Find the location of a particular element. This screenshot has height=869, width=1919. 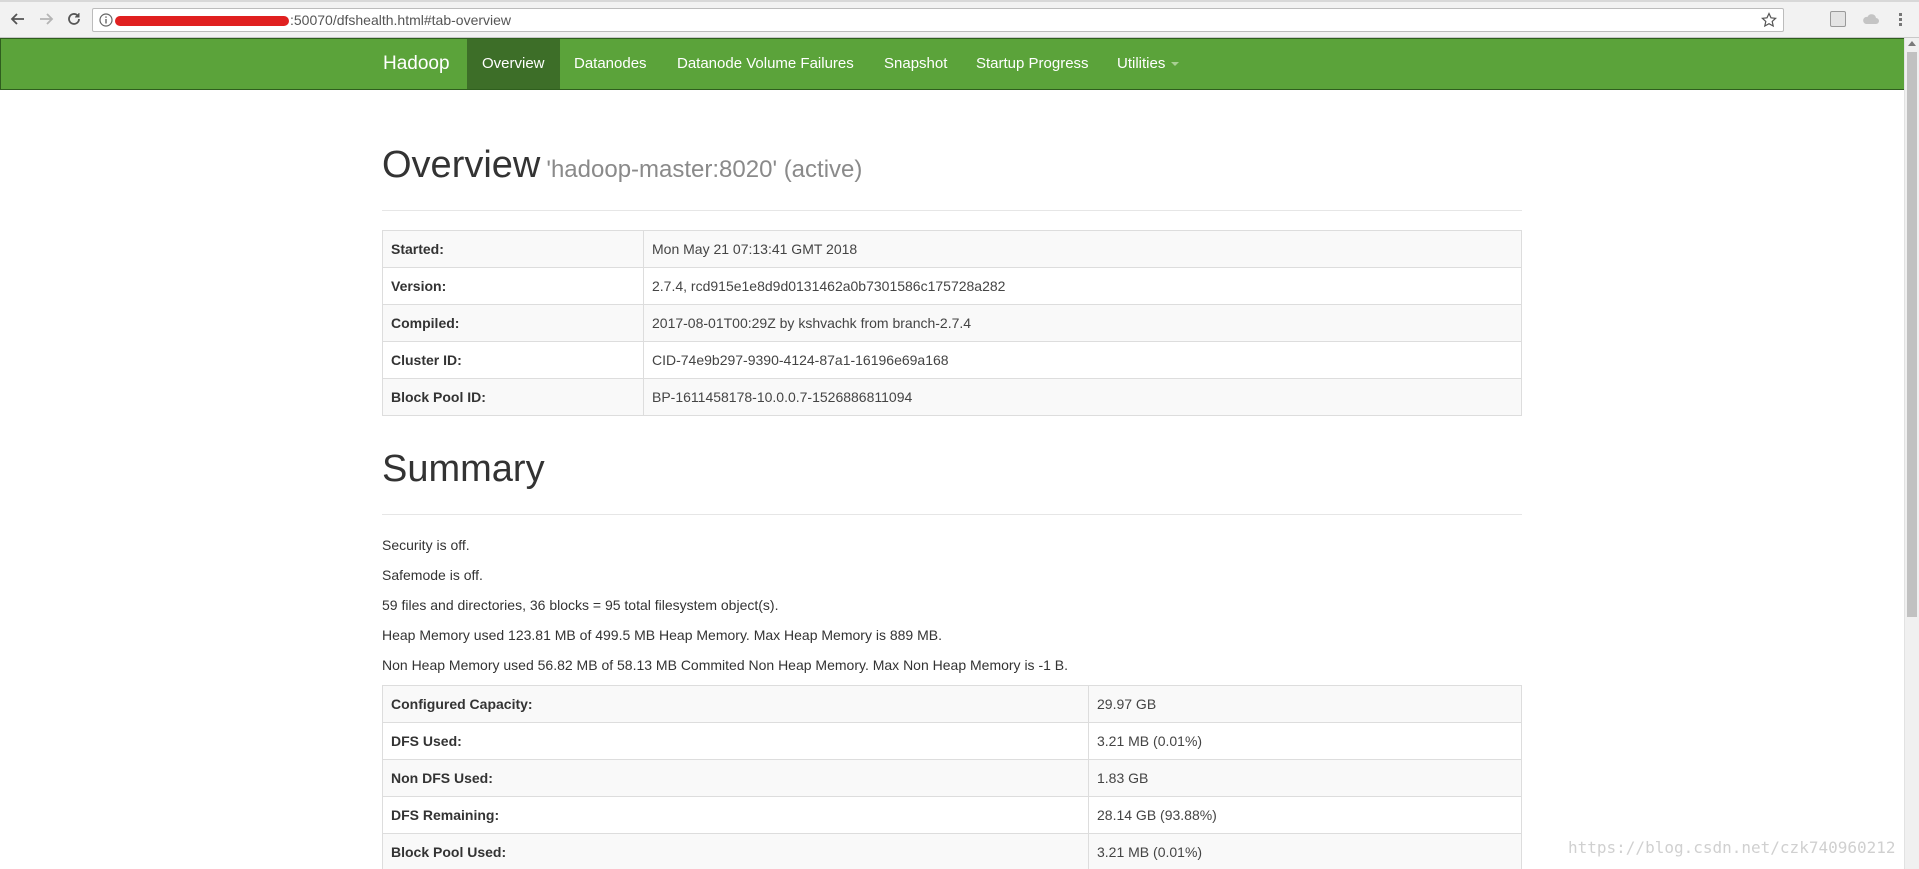

row-key: Configured Capacity: is located at coordinates (735, 704).